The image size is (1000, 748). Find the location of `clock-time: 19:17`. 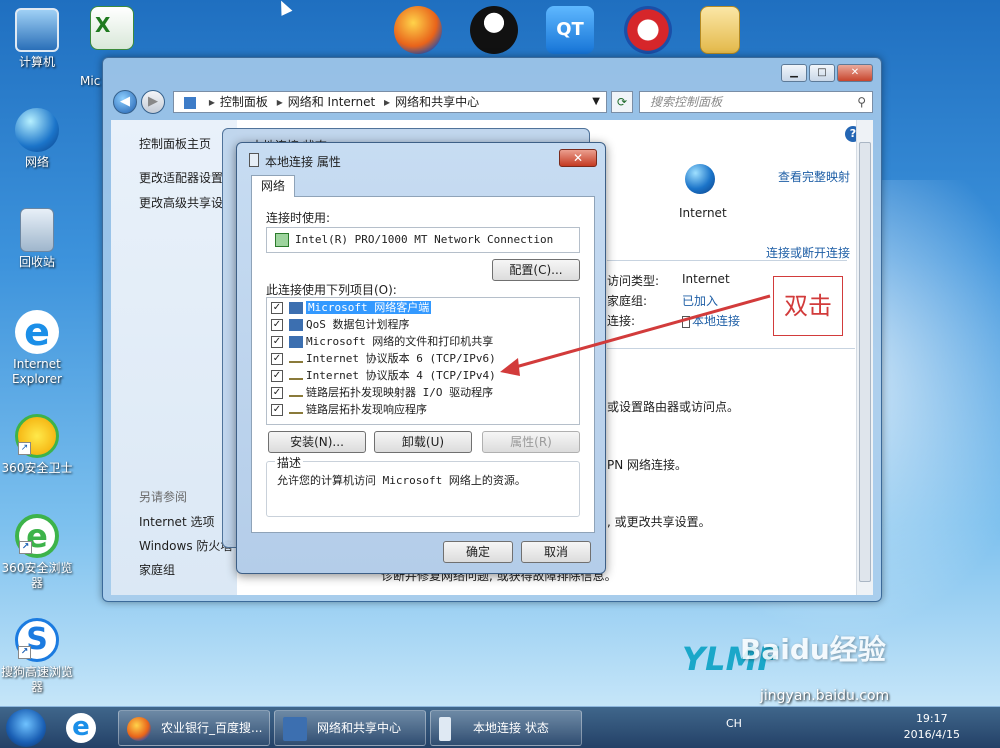

clock-time: 19:17 is located at coordinates (931, 718).